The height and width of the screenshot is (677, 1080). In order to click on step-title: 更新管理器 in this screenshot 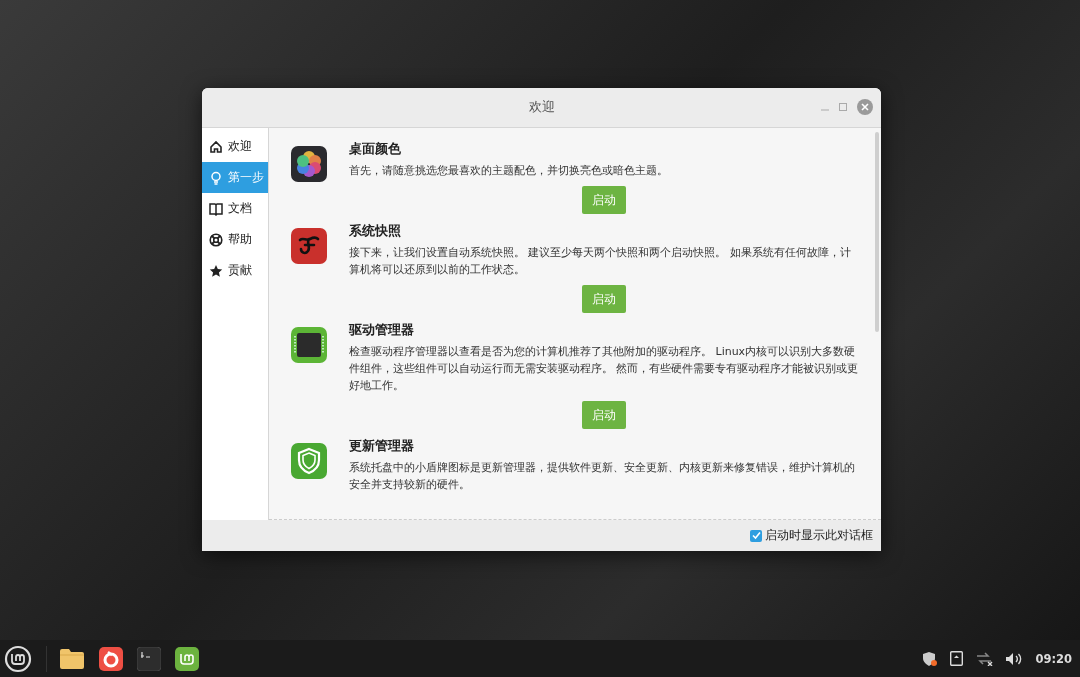, I will do `click(382, 446)`.